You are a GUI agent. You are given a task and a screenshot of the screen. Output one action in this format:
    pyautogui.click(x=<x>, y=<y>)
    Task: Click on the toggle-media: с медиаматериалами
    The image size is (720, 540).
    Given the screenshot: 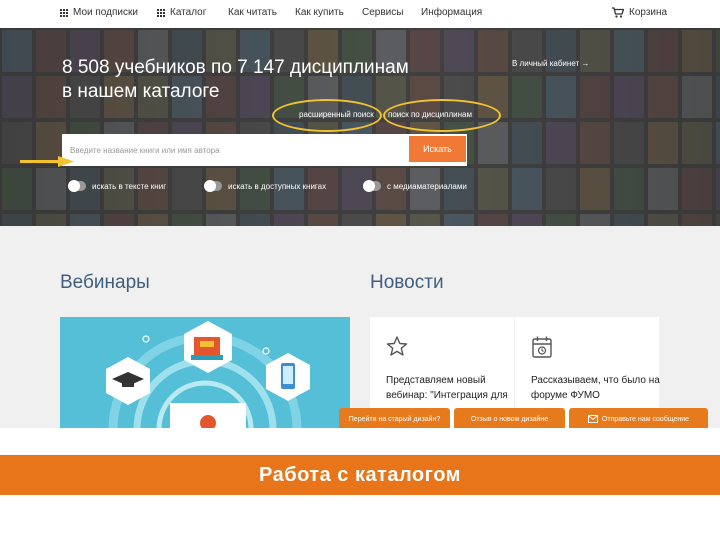 What is the action you would take?
    pyautogui.click(x=415, y=186)
    